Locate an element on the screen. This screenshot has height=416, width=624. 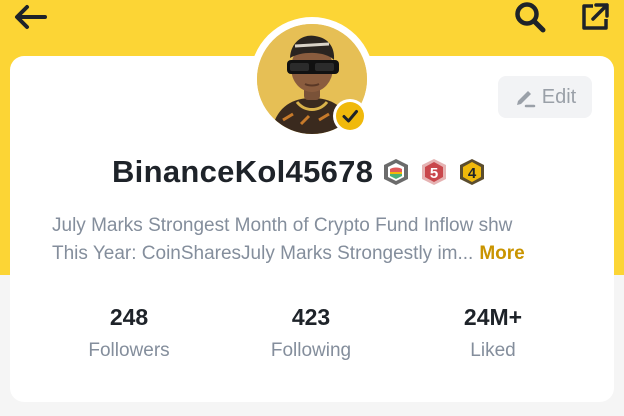
bio-more-link: More is located at coordinates (501, 253).